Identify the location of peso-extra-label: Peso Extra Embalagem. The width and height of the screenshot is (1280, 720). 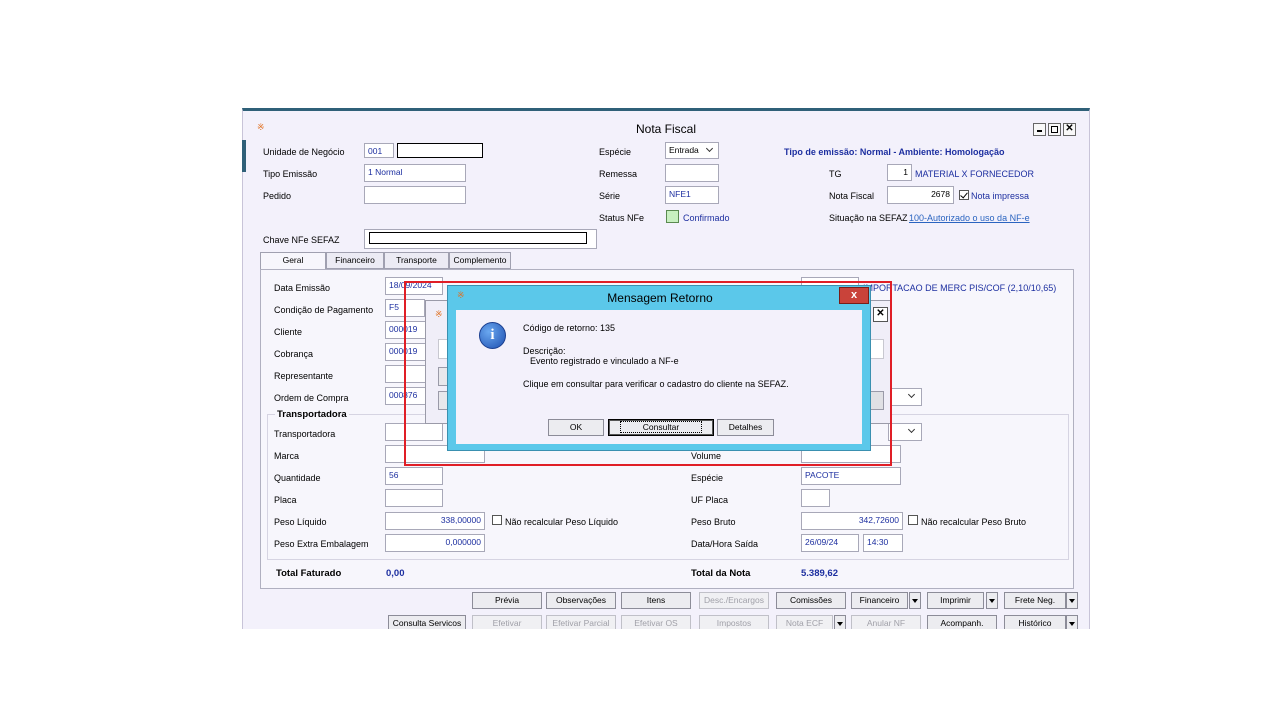
(321, 544).